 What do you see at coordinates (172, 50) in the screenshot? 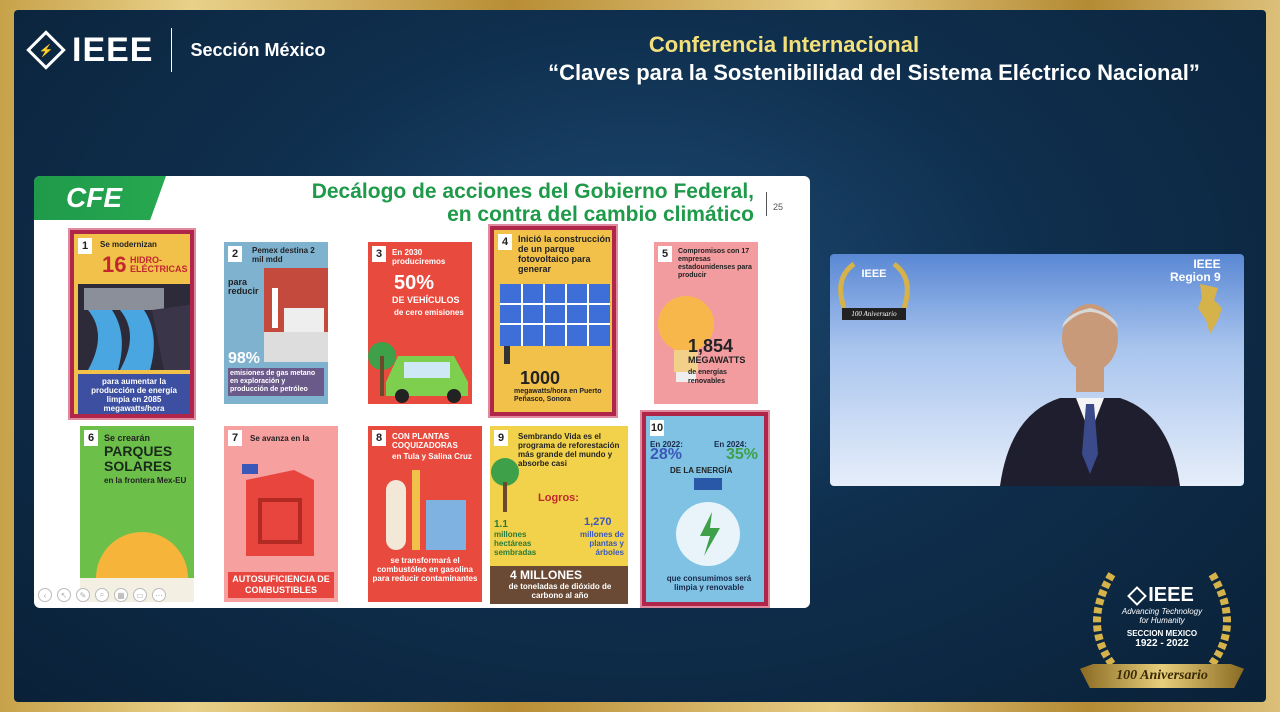
I see `logo-divider` at bounding box center [172, 50].